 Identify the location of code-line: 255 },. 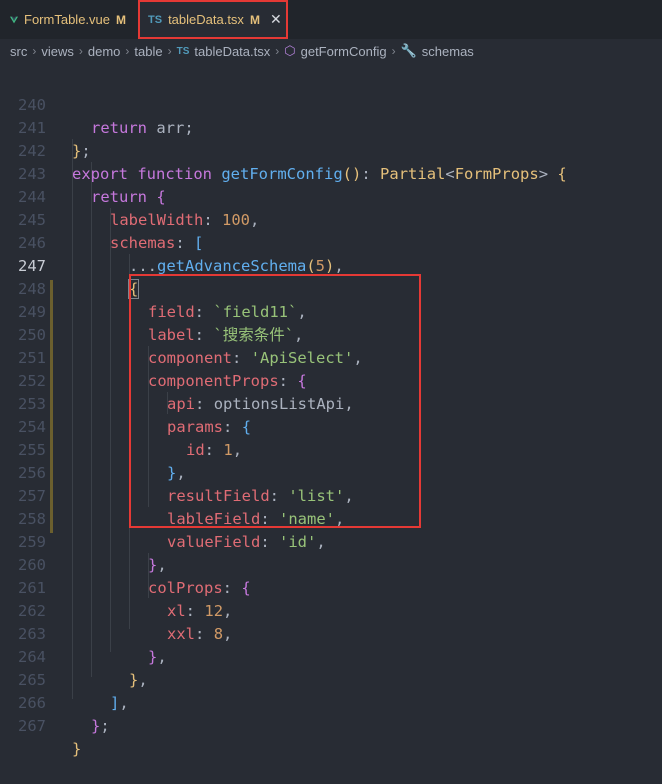
(331, 449).